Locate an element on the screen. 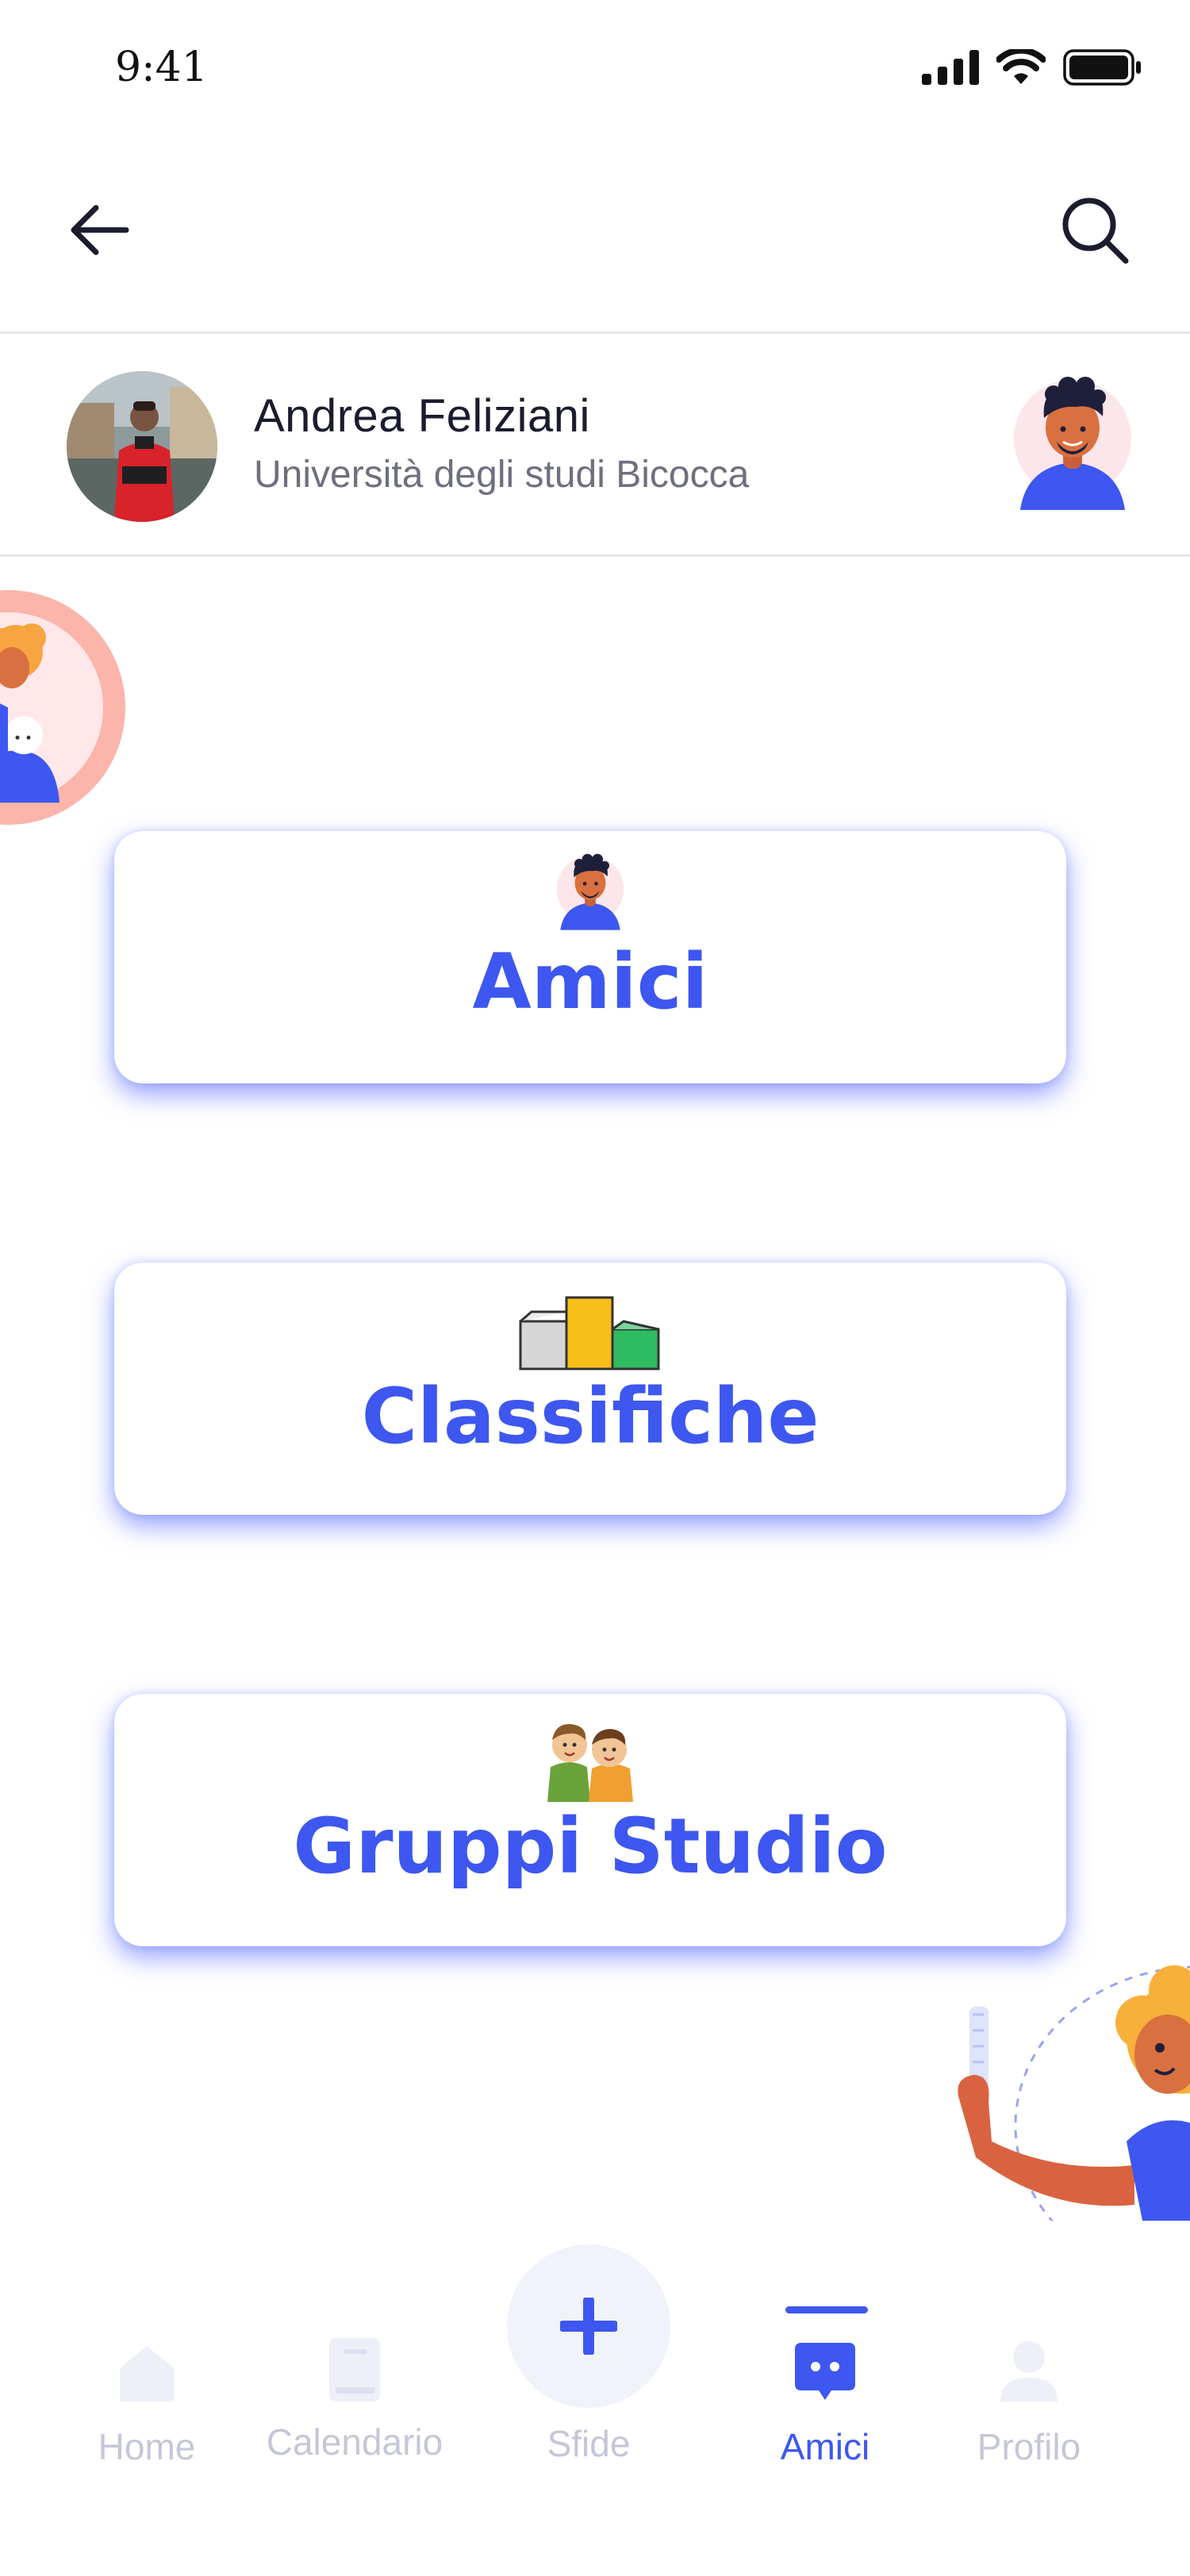 The image size is (1190, 2576). study-group-icon is located at coordinates (590, 1763).